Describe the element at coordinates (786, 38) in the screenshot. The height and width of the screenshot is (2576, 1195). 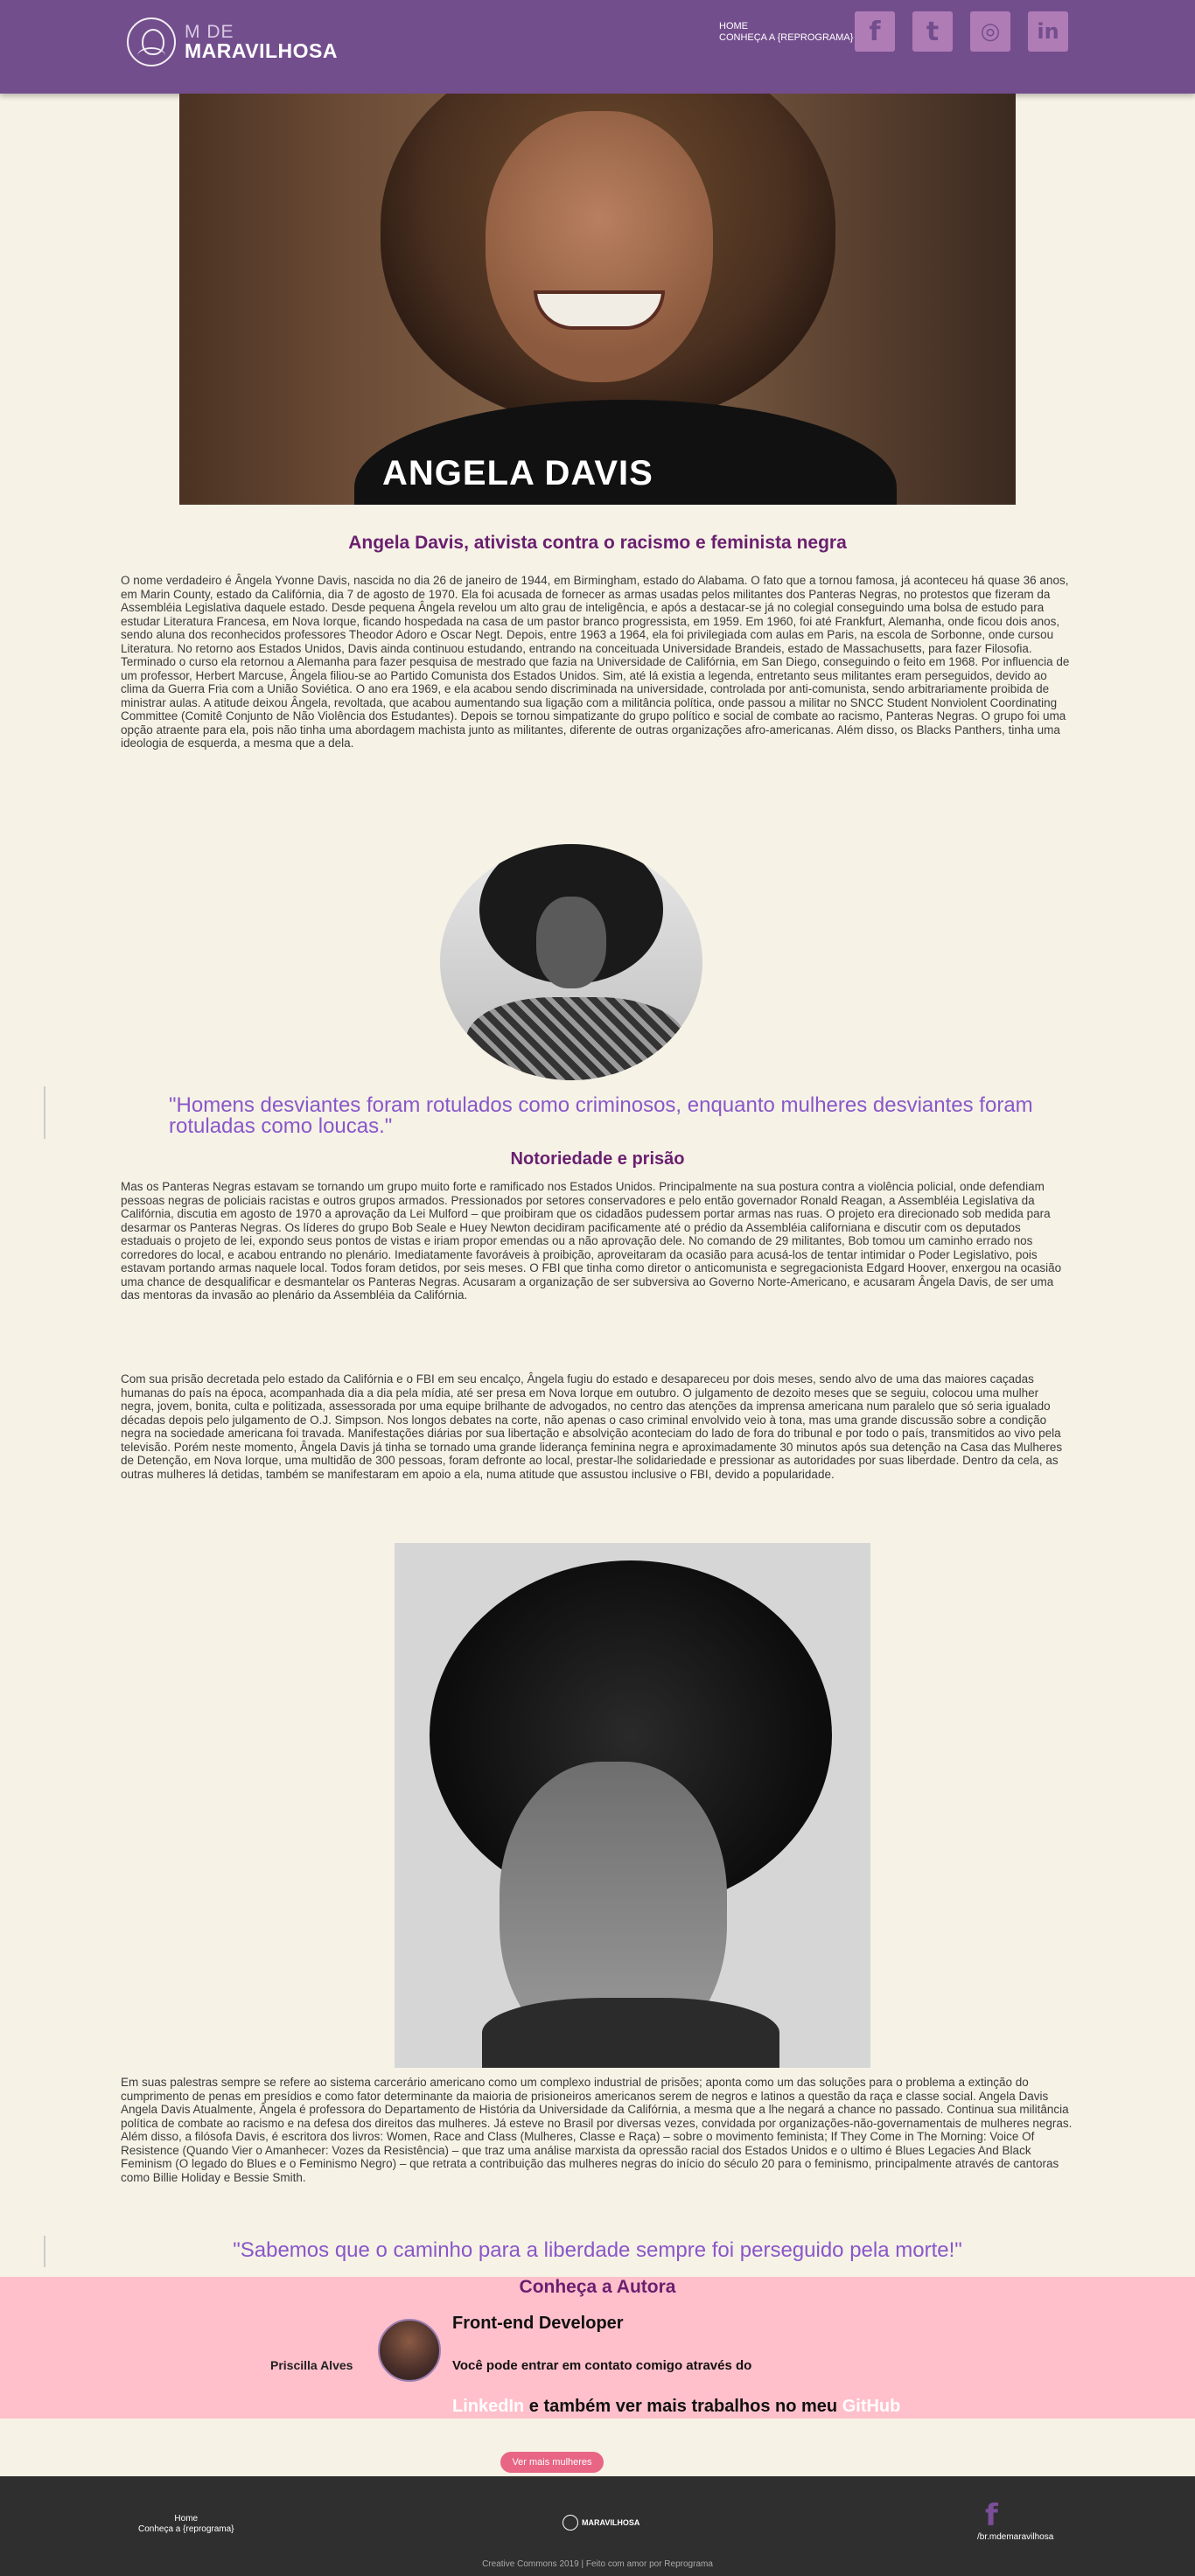
I see `nav-reprograma-link: CONHEÇA A {REPROGRAMA}` at that location.